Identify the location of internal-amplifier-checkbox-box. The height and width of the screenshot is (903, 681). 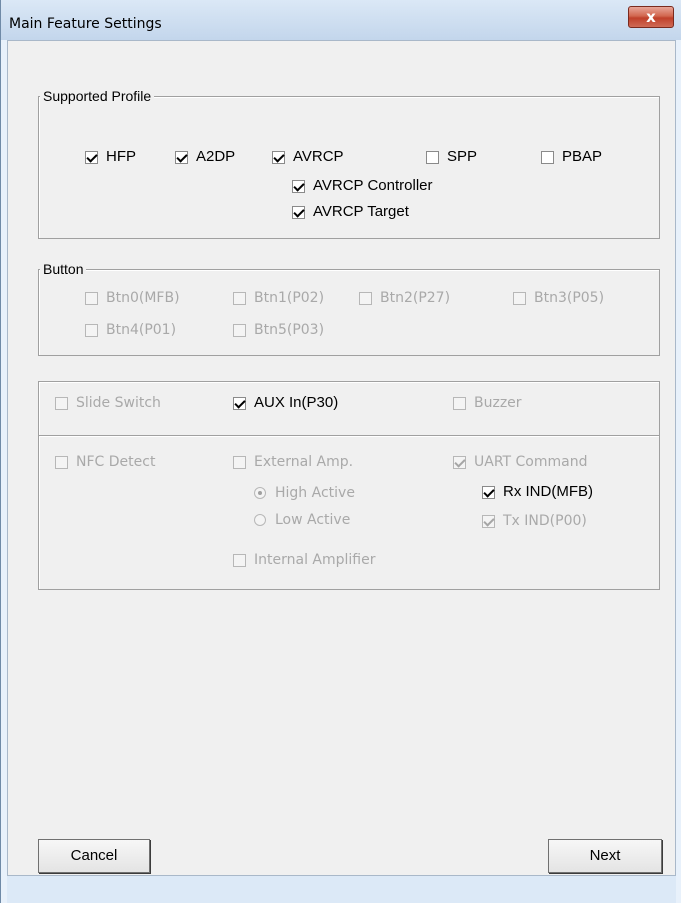
(239, 560).